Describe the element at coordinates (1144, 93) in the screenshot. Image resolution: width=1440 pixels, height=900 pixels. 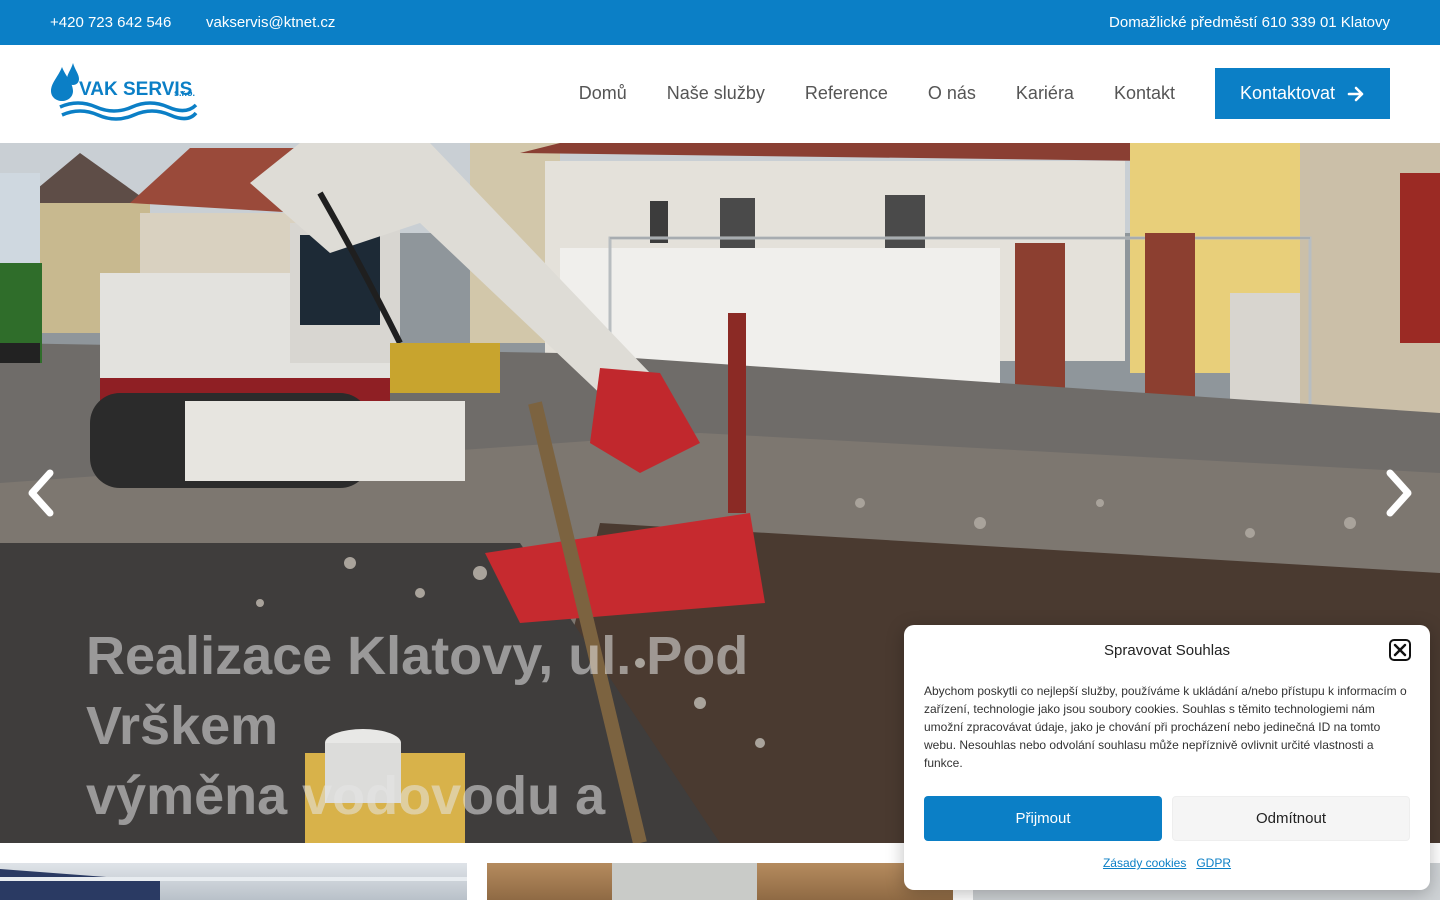
I see `nav-item-contact: Kontakt` at that location.